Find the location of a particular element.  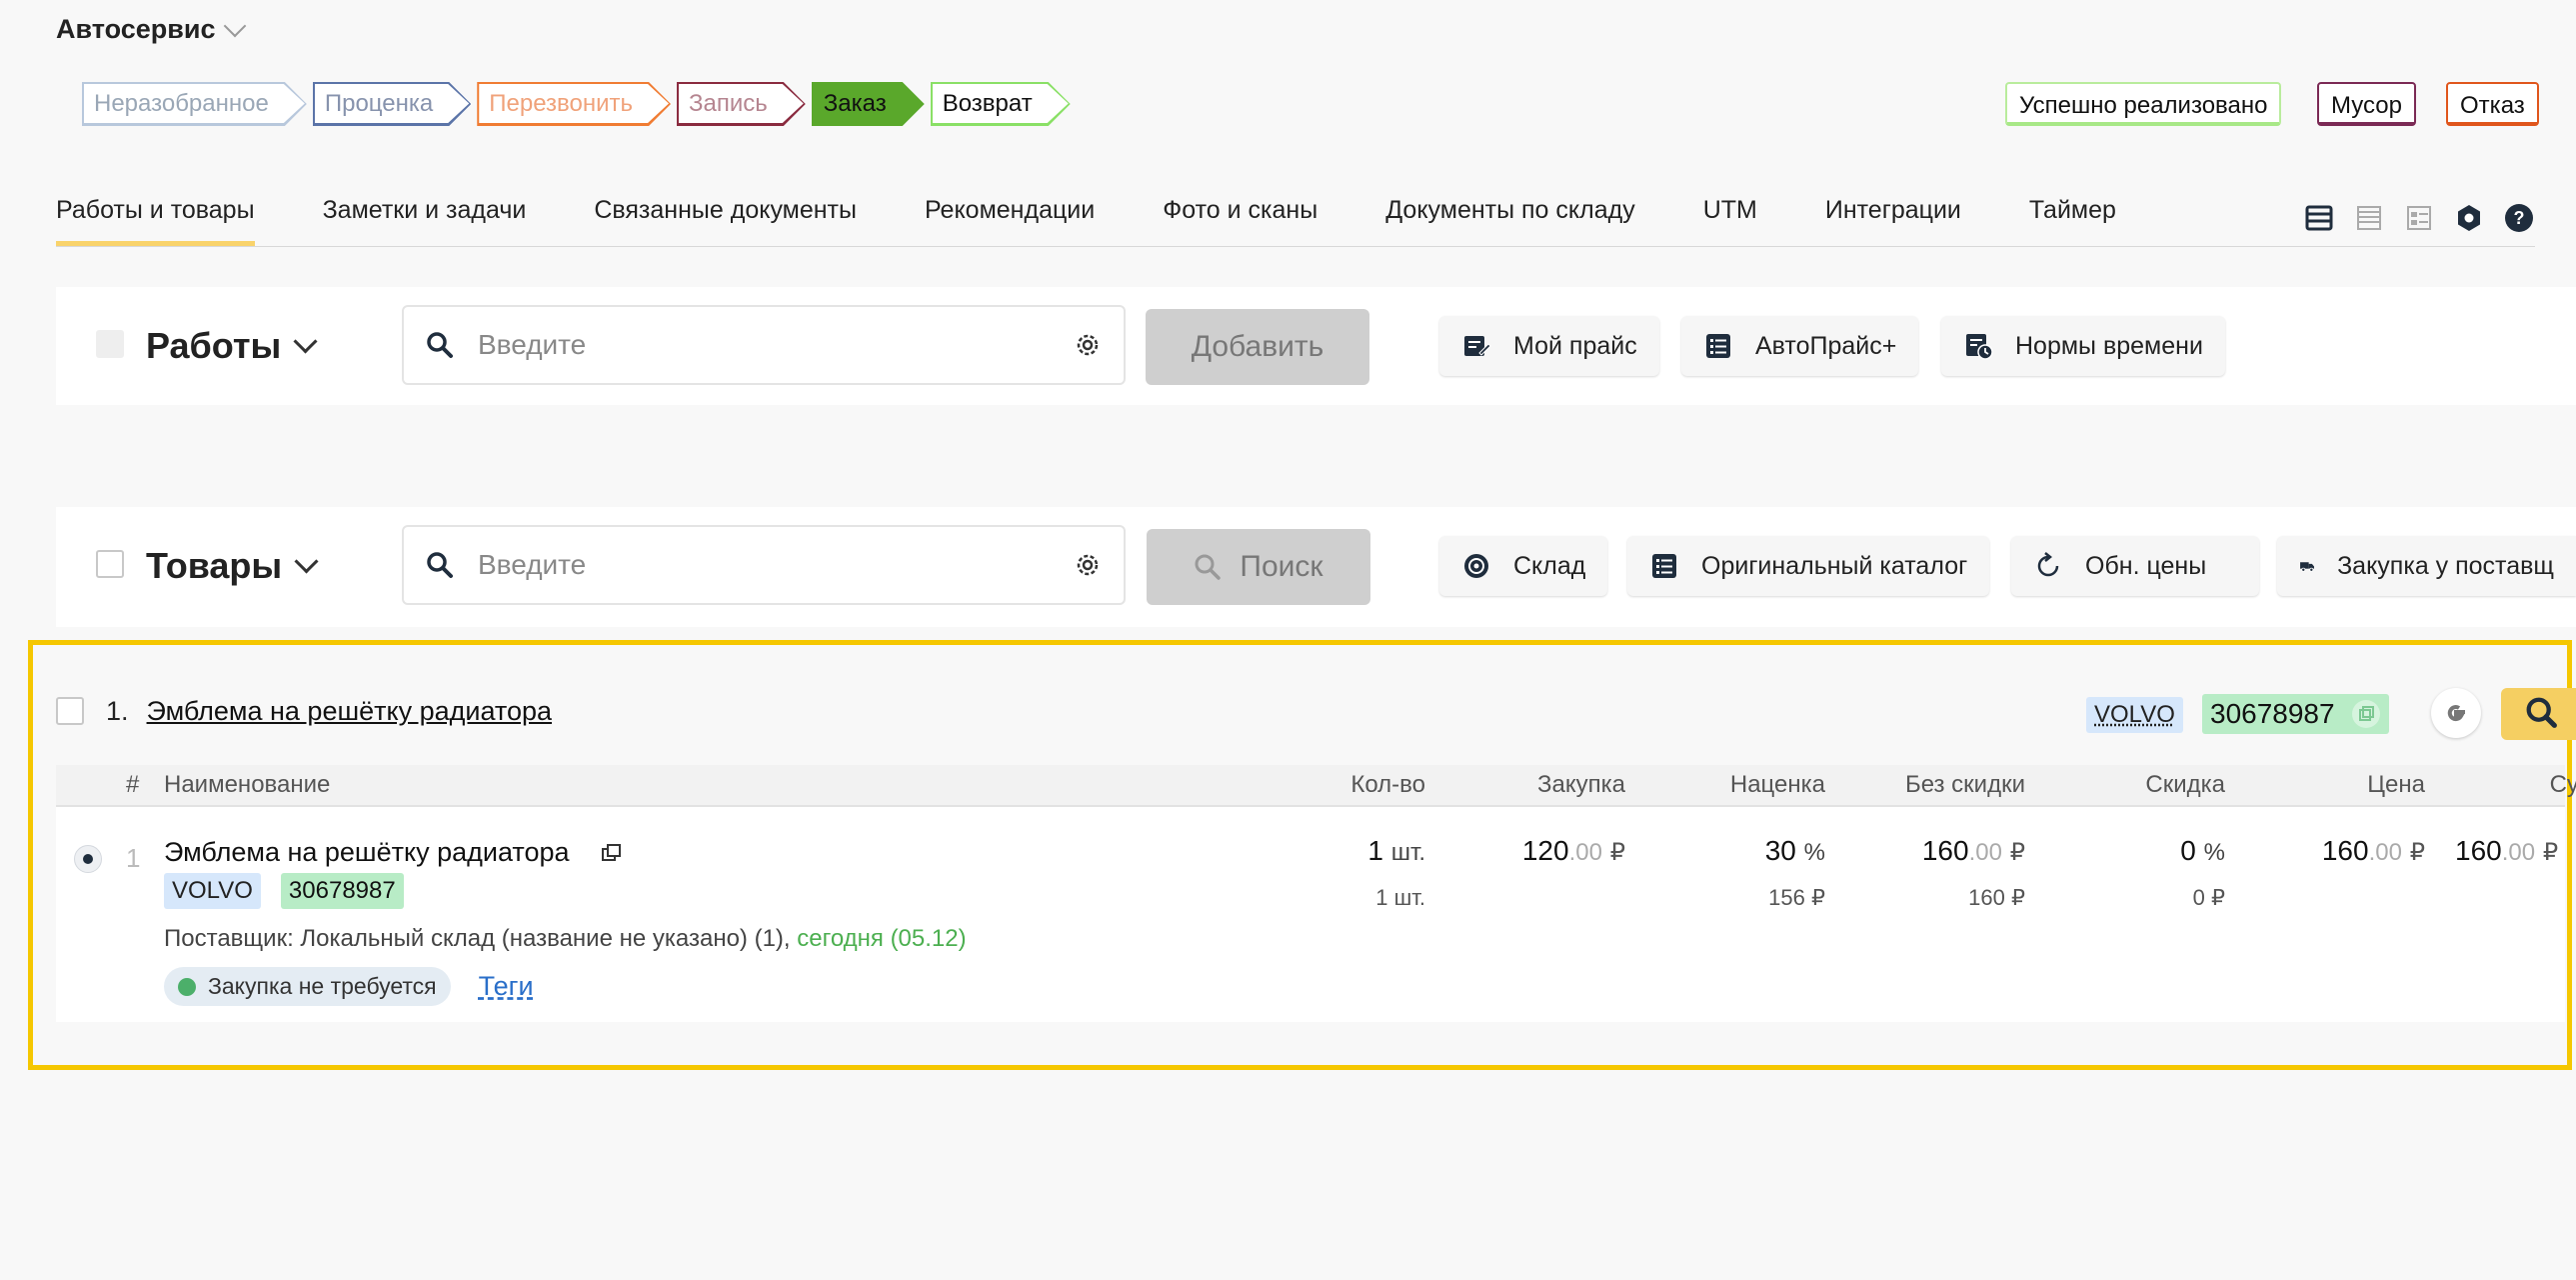

product-search-button is located at coordinates (2539, 714).